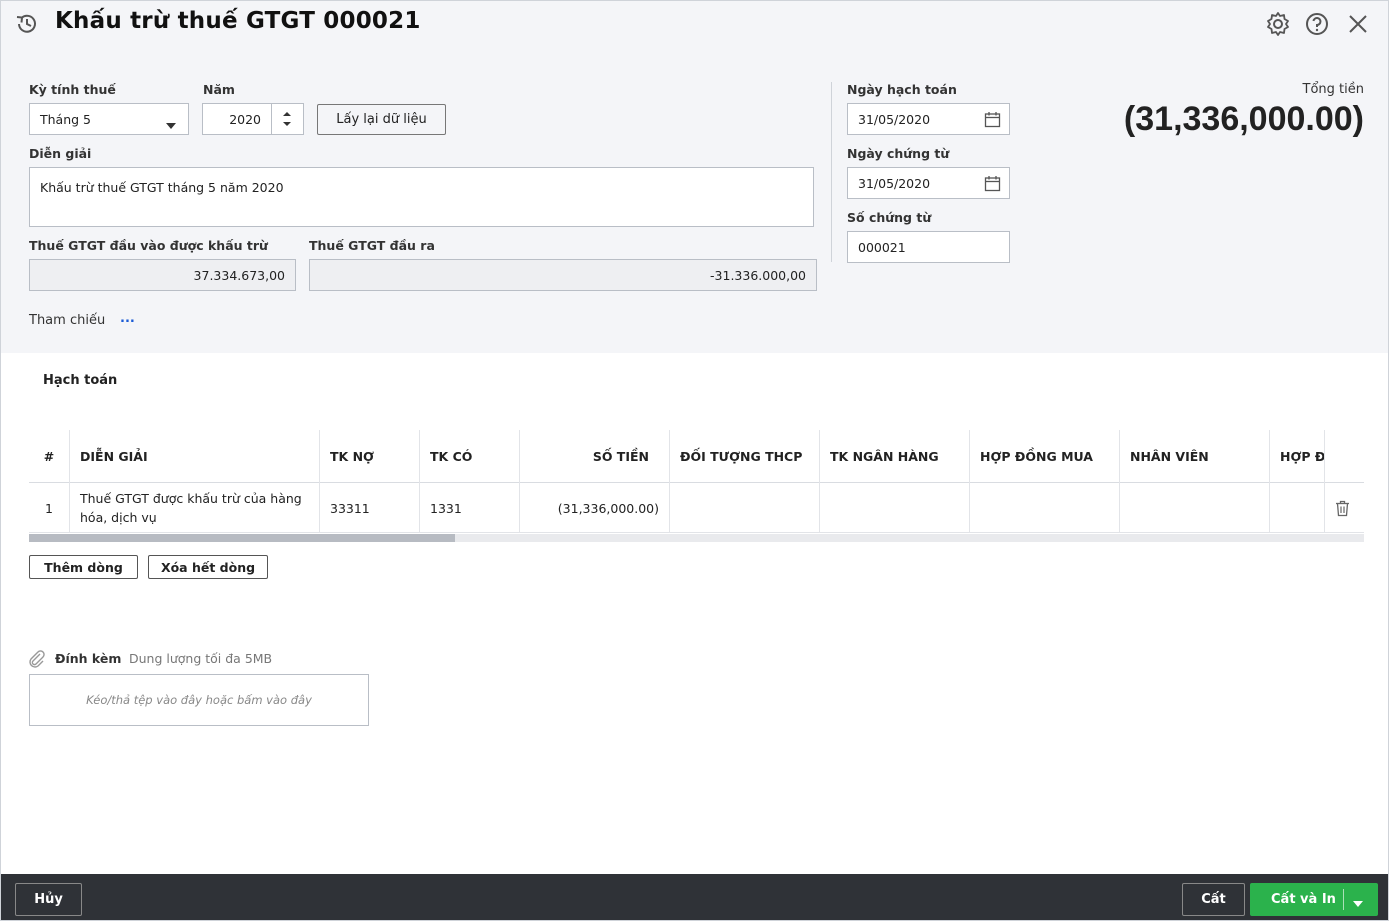  I want to click on output-vat-label: Thuế GTGT đầu ra, so click(372, 245).